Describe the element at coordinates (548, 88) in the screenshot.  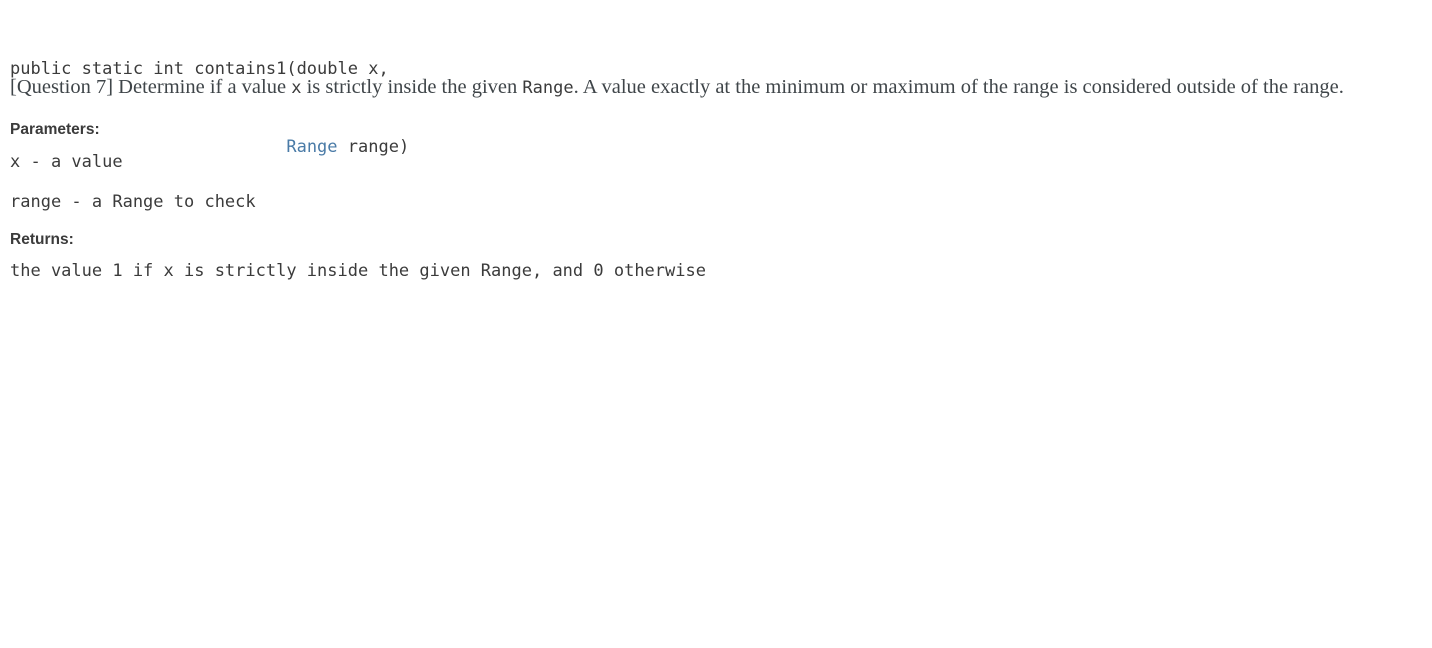
I see `description-code-range: Range` at that location.